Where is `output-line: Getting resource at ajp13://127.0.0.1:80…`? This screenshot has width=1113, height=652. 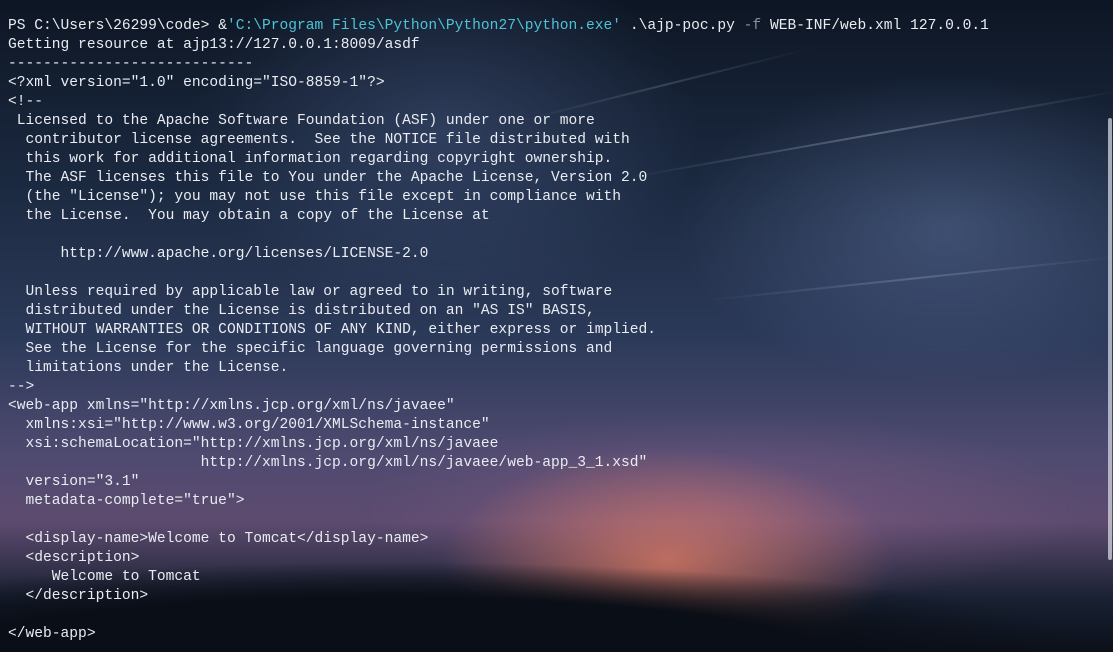
output-line: Getting resource at ajp13://127.0.0.1:80… is located at coordinates (214, 45).